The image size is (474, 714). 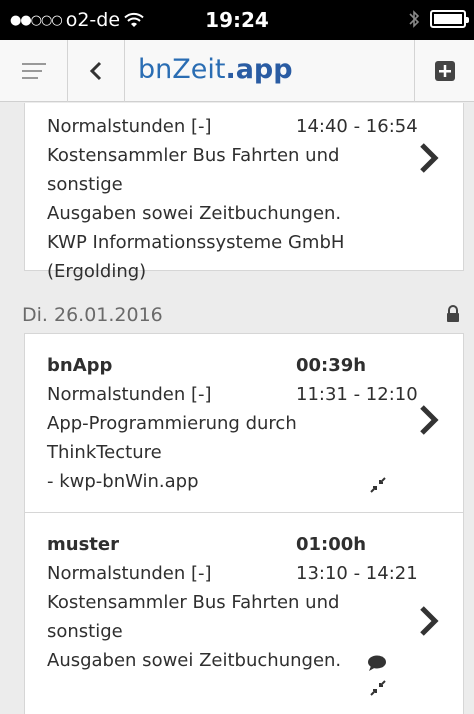 I want to click on clock: 19:24, so click(x=237, y=20).